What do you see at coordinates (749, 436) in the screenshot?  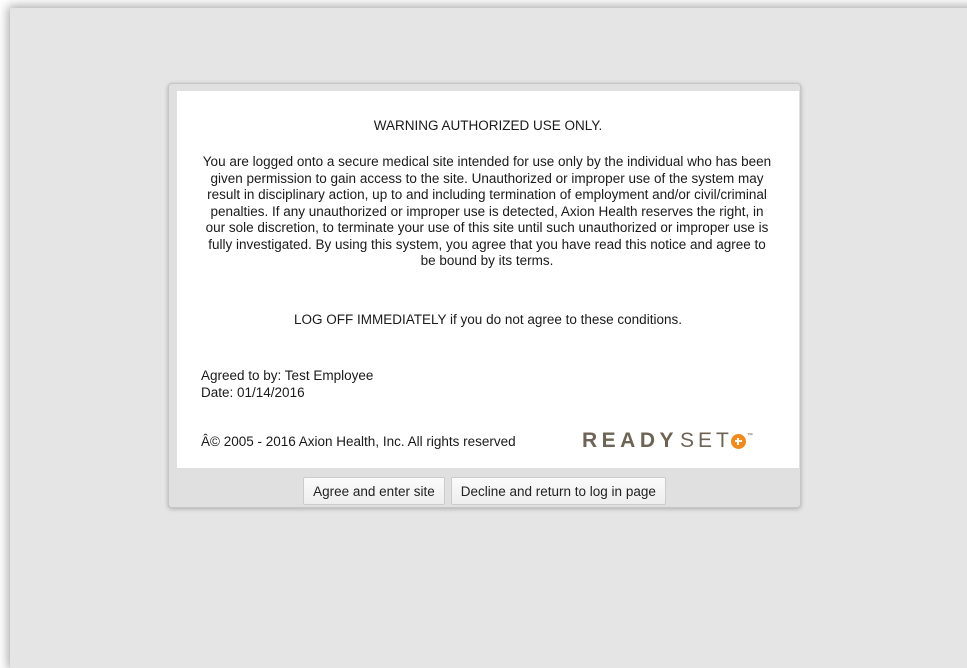 I see `logo-trademark: ™` at bounding box center [749, 436].